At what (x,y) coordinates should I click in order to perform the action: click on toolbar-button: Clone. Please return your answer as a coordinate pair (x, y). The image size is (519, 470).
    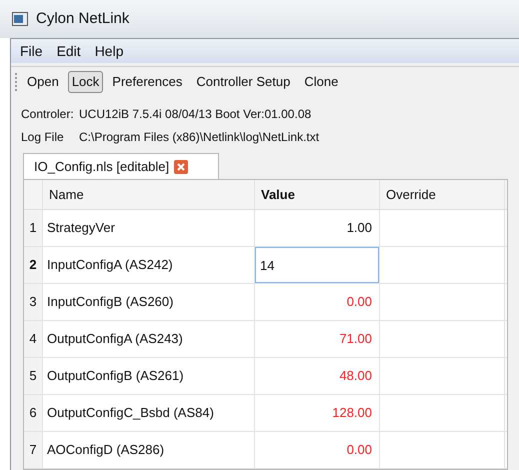
    Looking at the image, I should click on (321, 81).